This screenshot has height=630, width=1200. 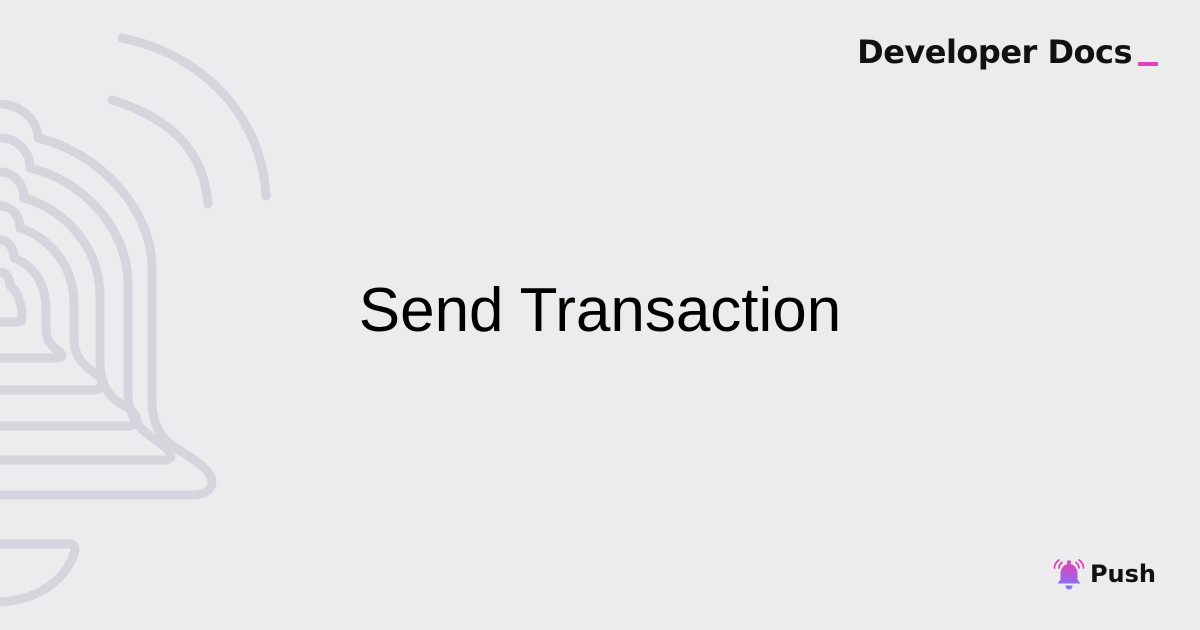 What do you see at coordinates (1069, 574) in the screenshot?
I see `bell-icon` at bounding box center [1069, 574].